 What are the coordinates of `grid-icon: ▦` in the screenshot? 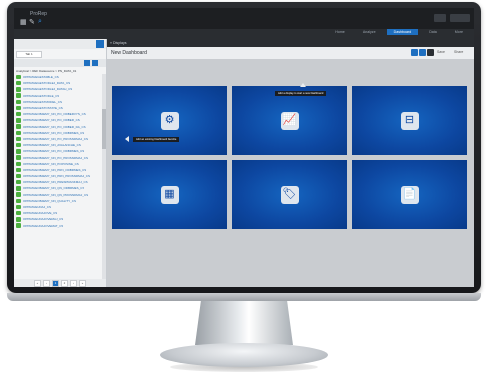 It's located at (23, 22).